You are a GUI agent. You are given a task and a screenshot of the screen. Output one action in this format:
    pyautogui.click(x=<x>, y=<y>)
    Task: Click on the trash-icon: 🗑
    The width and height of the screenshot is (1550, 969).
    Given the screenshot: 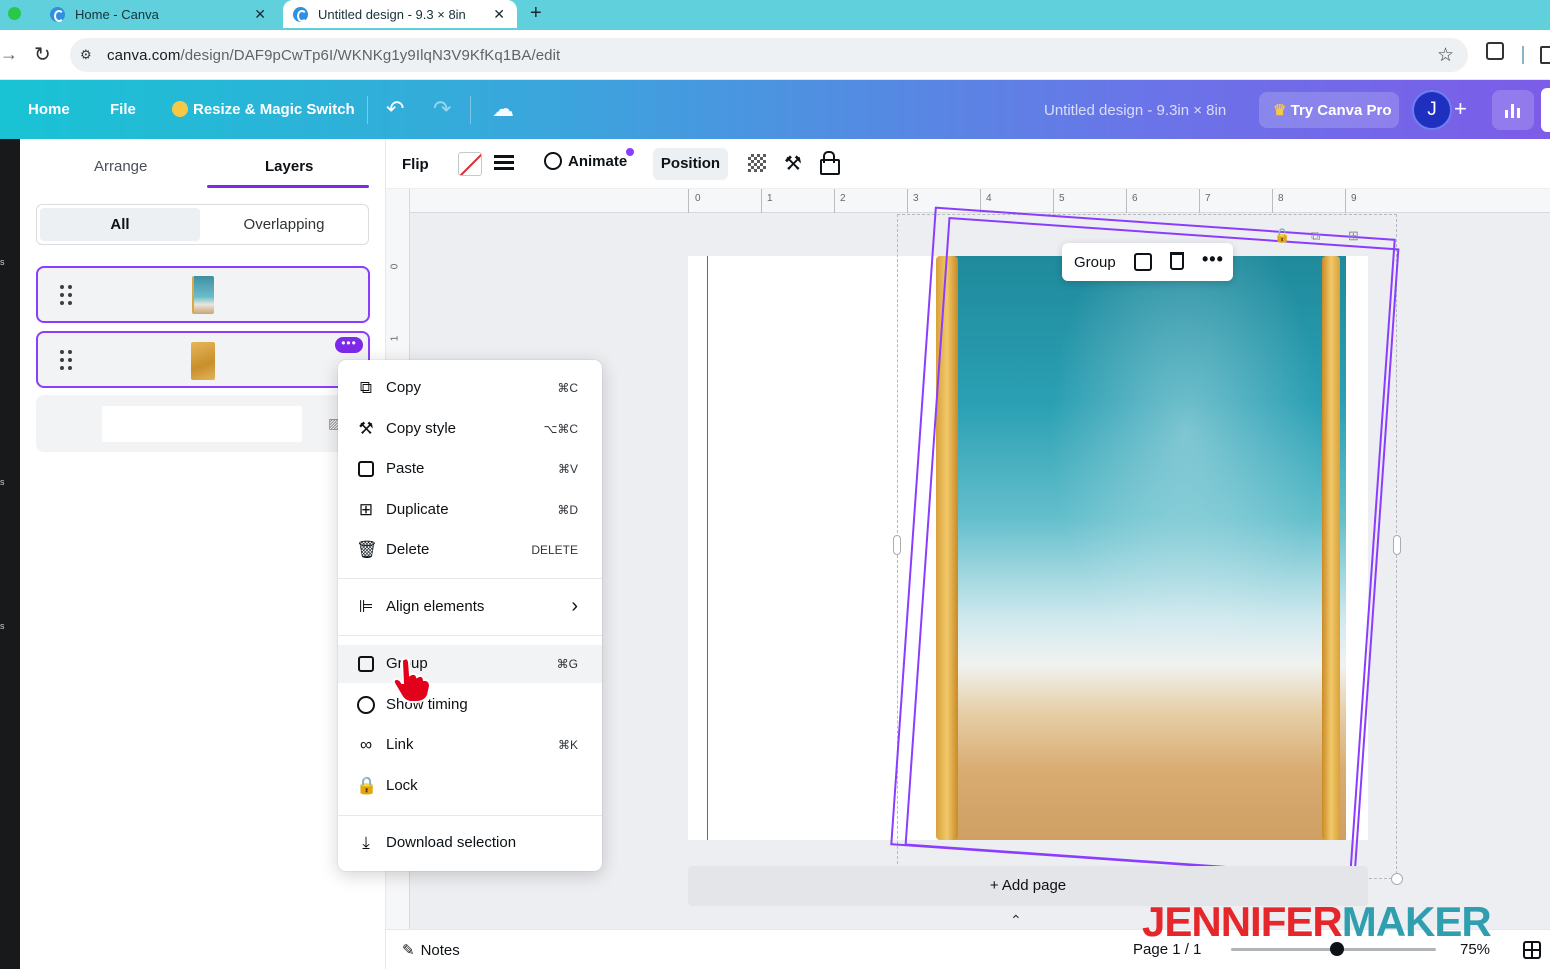 What is the action you would take?
    pyautogui.click(x=367, y=549)
    